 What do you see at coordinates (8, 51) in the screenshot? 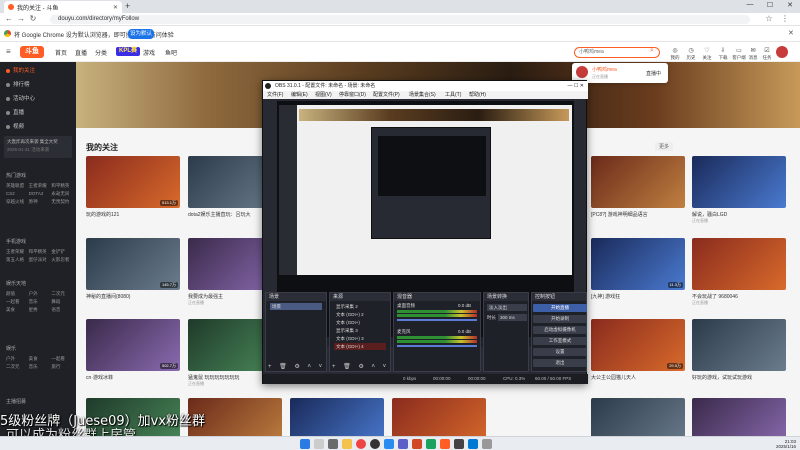
I see `hamburger-icon: ≡` at bounding box center [8, 51].